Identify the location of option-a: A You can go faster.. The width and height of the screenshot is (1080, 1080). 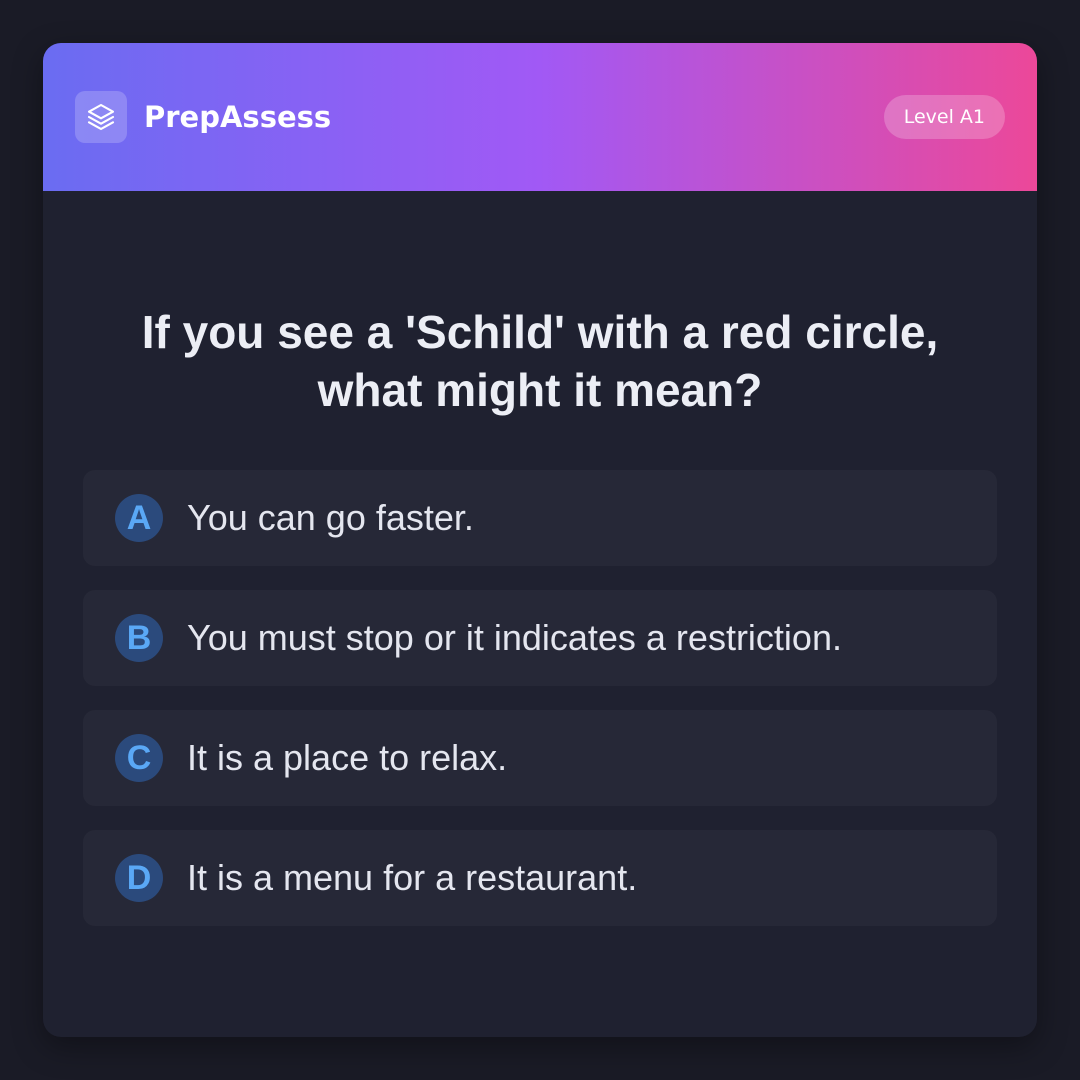
(540, 518).